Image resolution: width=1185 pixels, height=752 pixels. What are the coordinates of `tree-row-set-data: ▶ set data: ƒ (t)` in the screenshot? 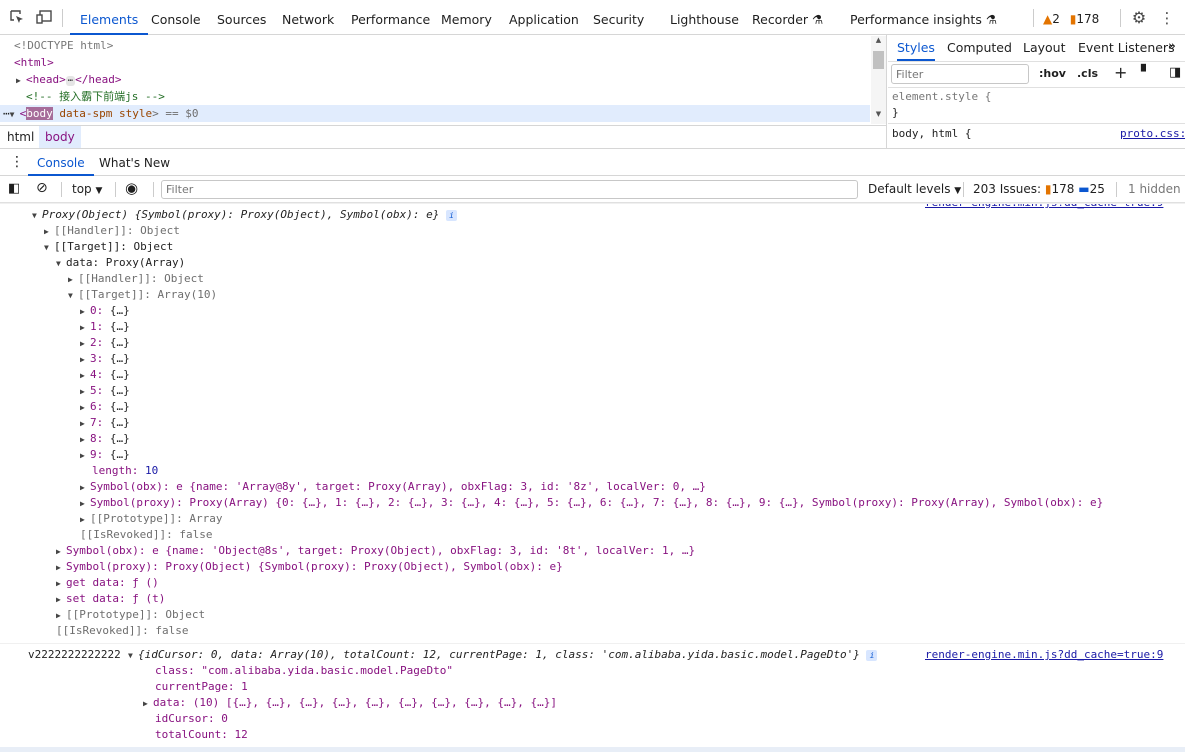 It's located at (110, 599).